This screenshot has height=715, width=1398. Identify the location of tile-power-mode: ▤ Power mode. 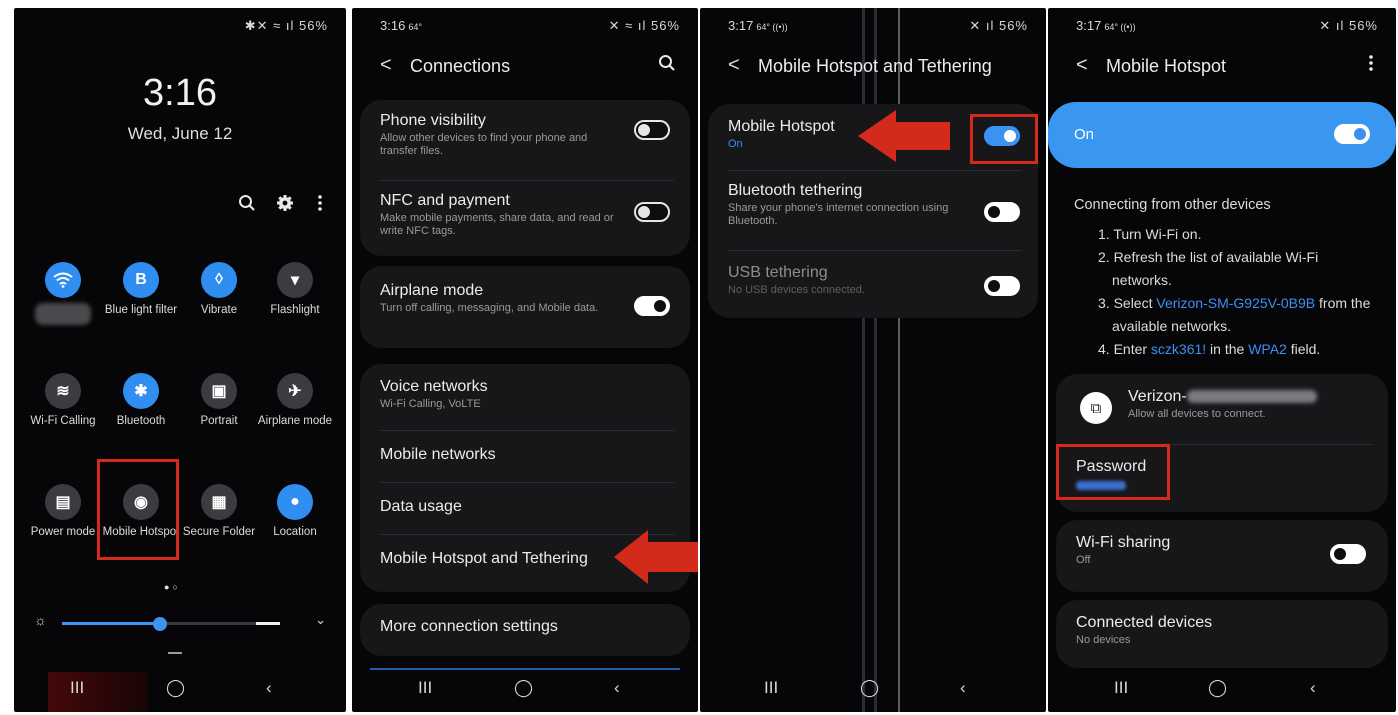
(63, 511).